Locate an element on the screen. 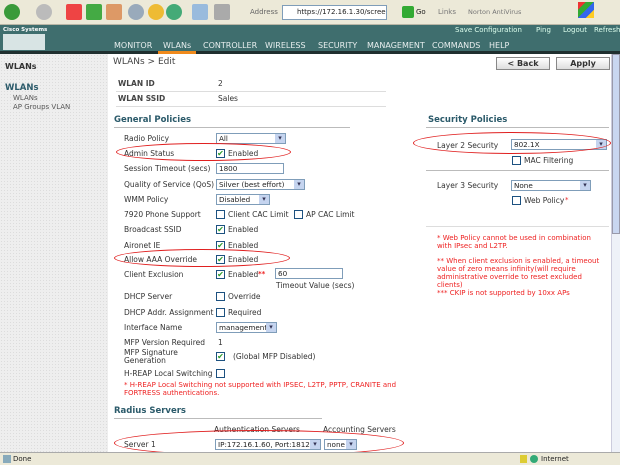 Image resolution: width=620 pixels, height=465 pixels. ping-link: Ping is located at coordinates (543, 30).